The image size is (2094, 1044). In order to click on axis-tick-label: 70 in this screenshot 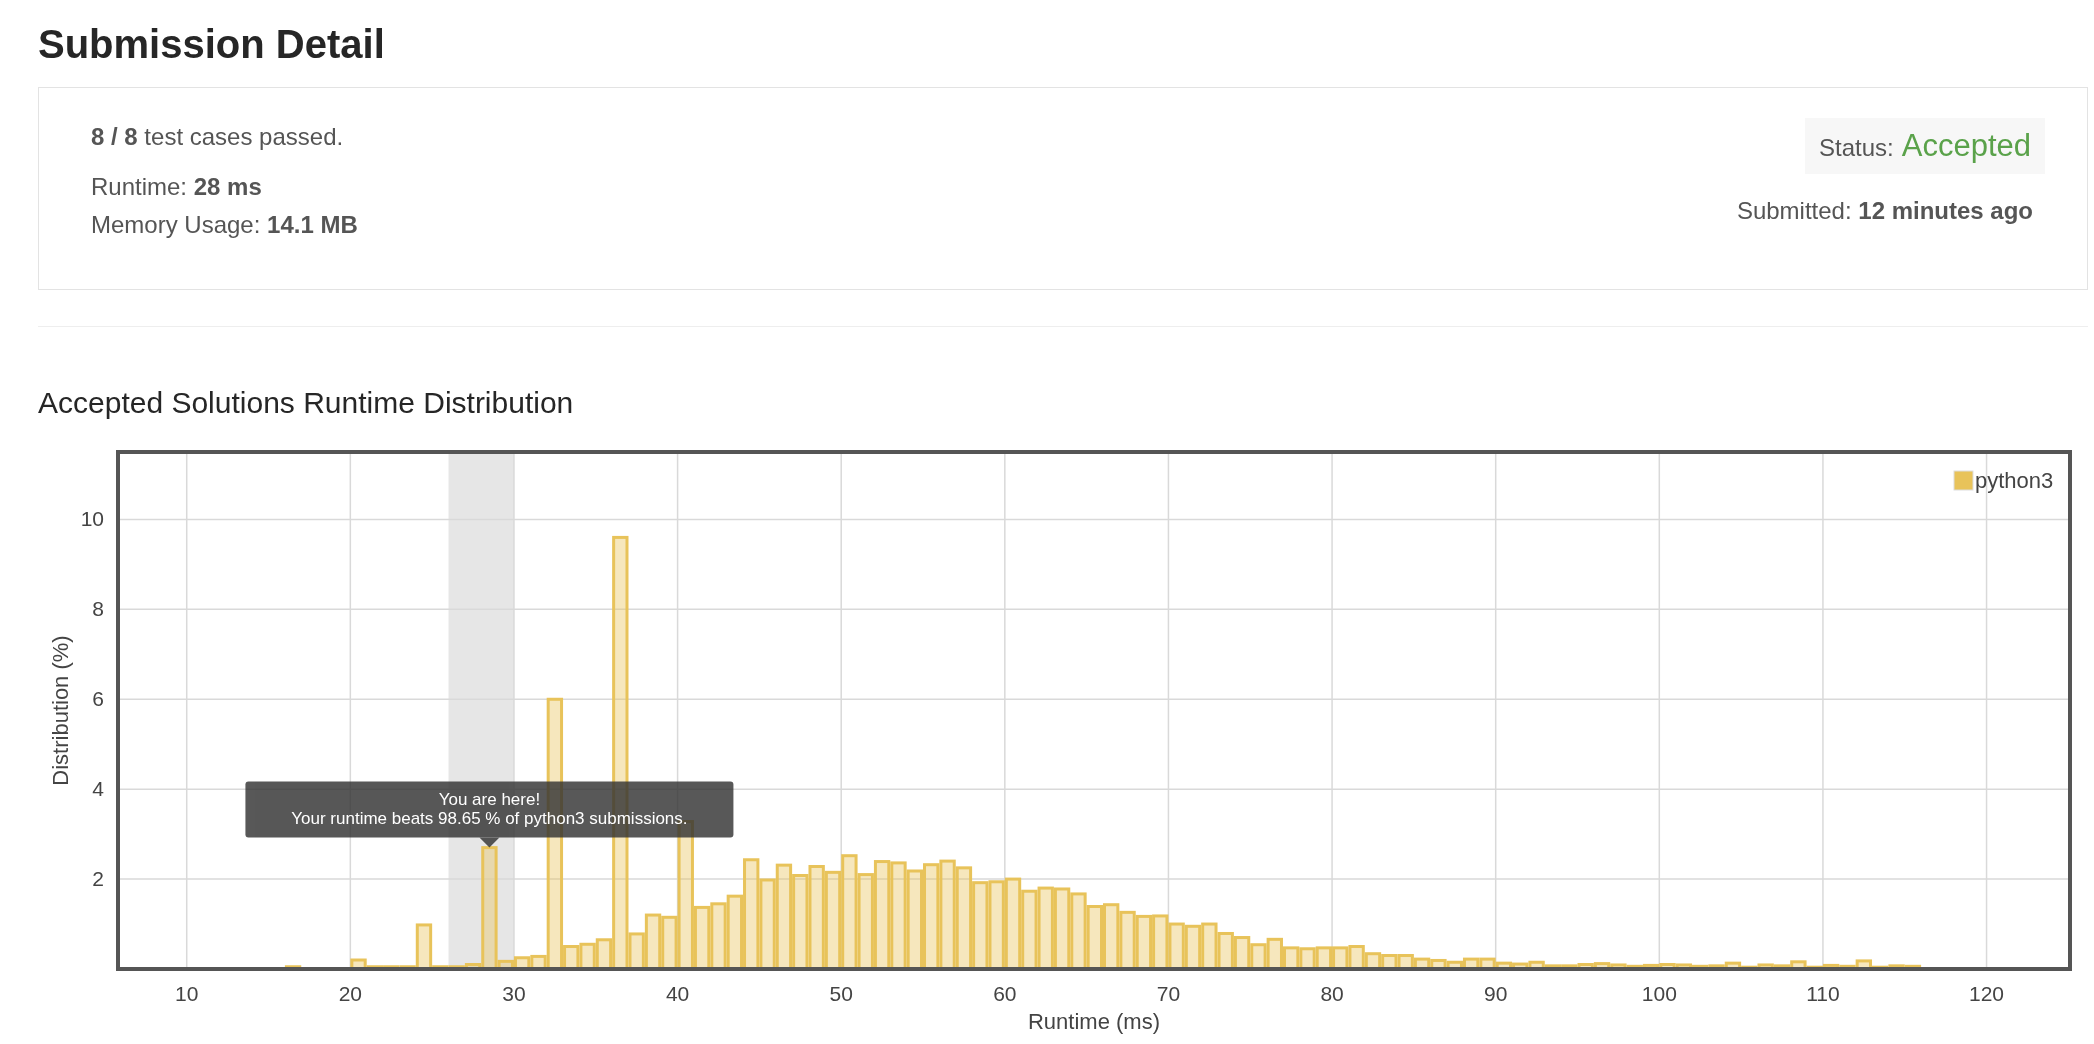, I will do `click(1168, 993)`.